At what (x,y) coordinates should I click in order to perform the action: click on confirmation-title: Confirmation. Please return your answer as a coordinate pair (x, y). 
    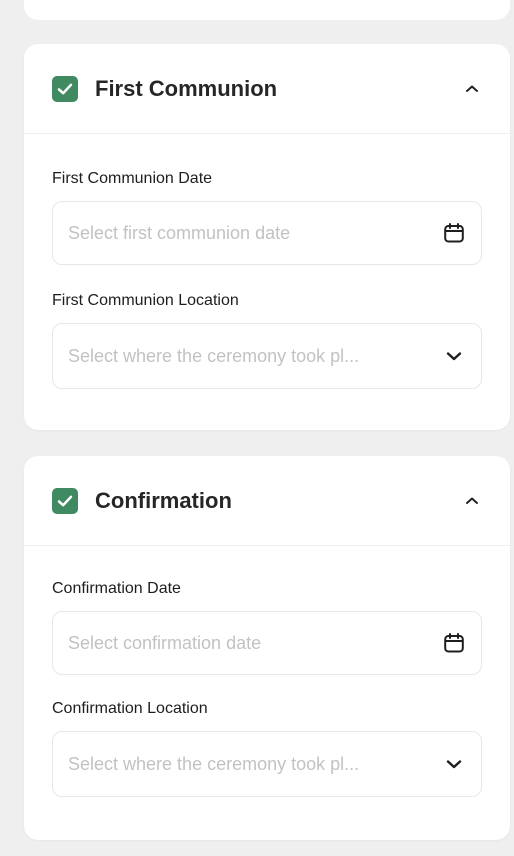
    Looking at the image, I should click on (163, 500).